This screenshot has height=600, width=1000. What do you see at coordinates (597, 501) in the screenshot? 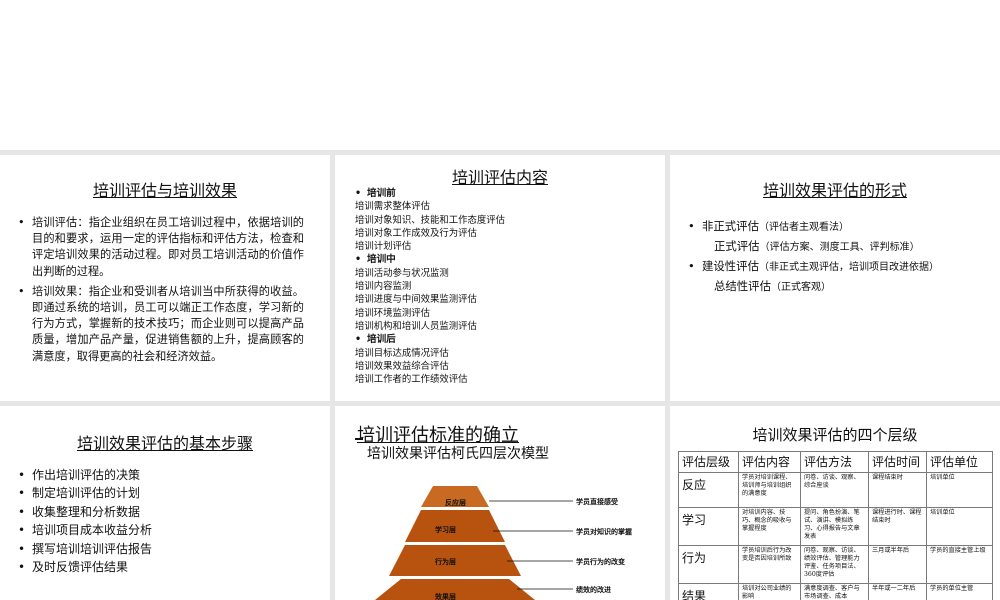
I see `annotation-reaction: 学员直接感受` at bounding box center [597, 501].